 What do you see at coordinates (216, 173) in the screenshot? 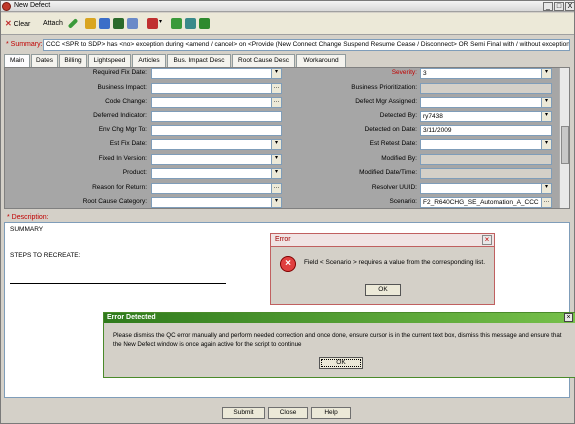
I see `product-field: ▾` at bounding box center [216, 173].